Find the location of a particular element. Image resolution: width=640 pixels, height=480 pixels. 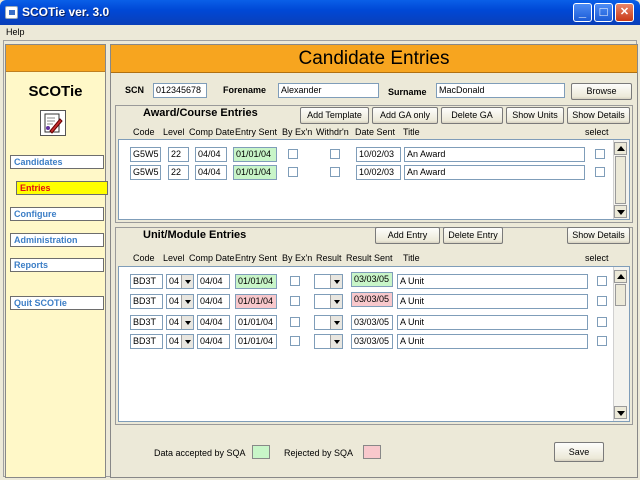

unit-level-value: 04 is located at coordinates (174, 281).